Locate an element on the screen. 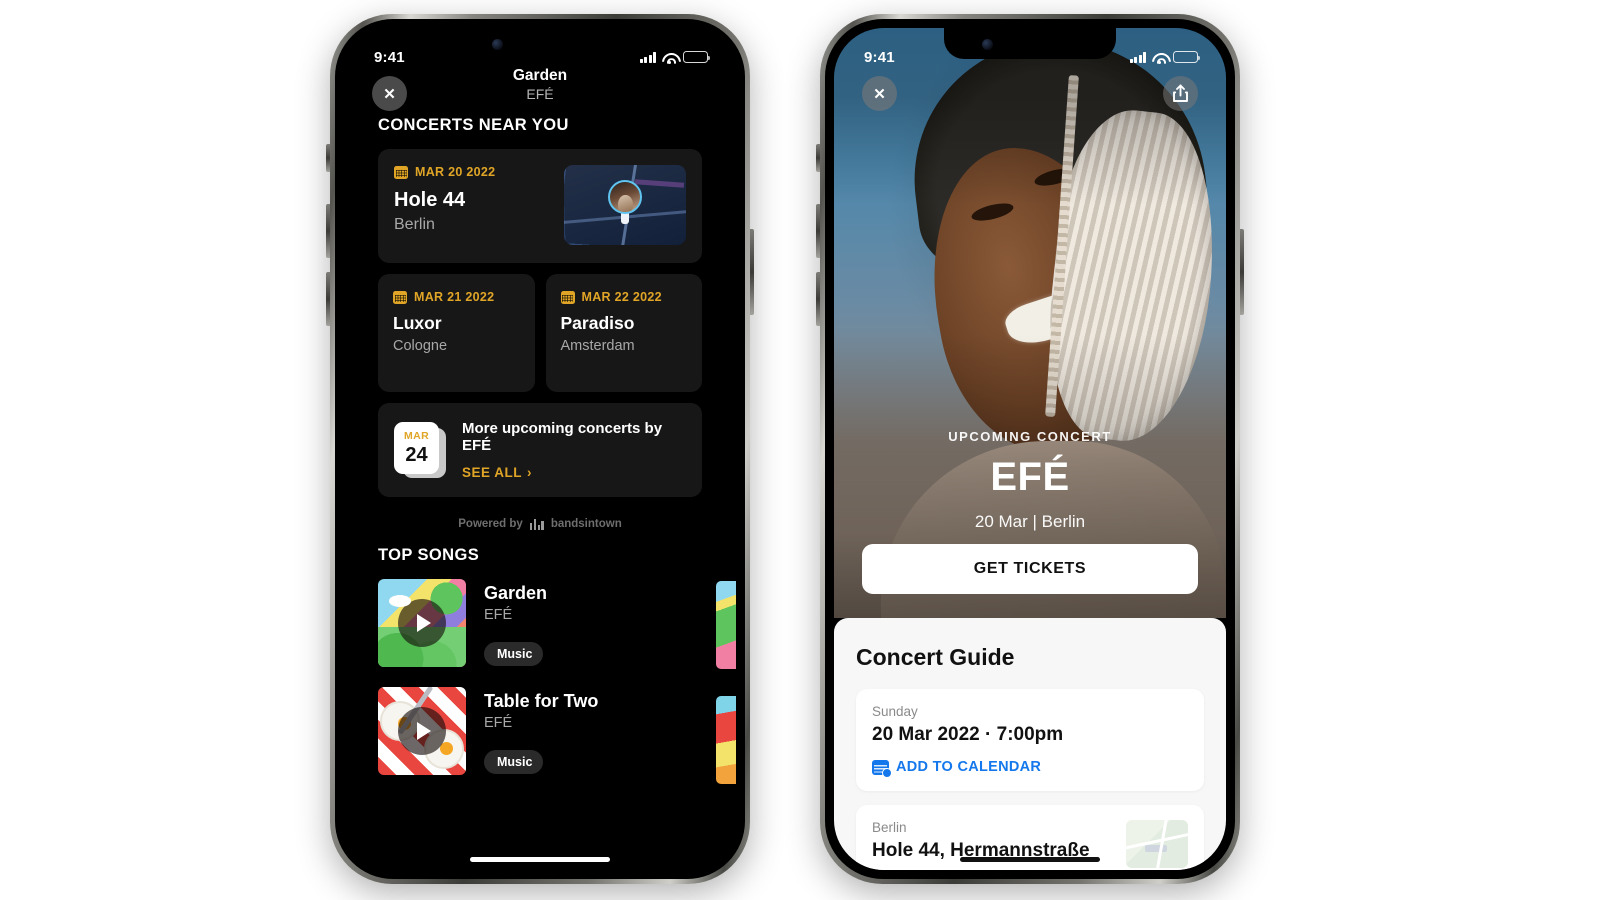 This screenshot has width=1600, height=900. powered-by-row: Powered by bandsintown is located at coordinates (540, 516).